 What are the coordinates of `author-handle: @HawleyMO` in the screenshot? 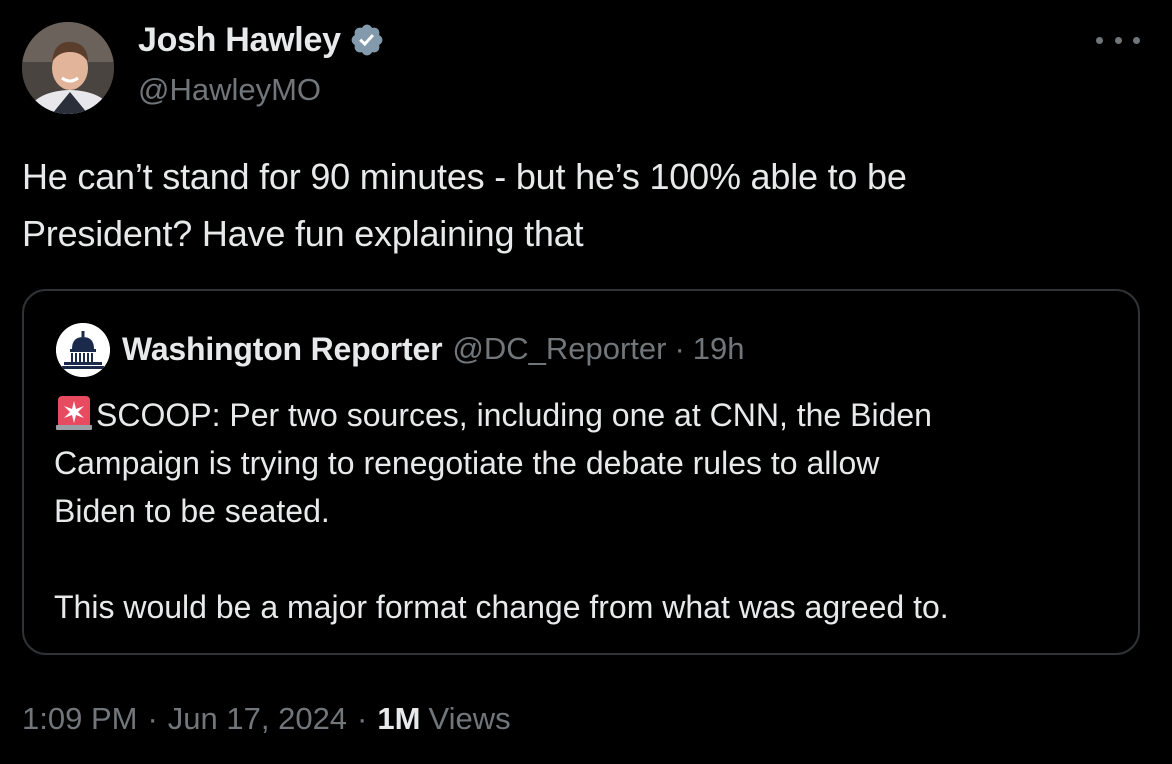 It's located at (229, 90).